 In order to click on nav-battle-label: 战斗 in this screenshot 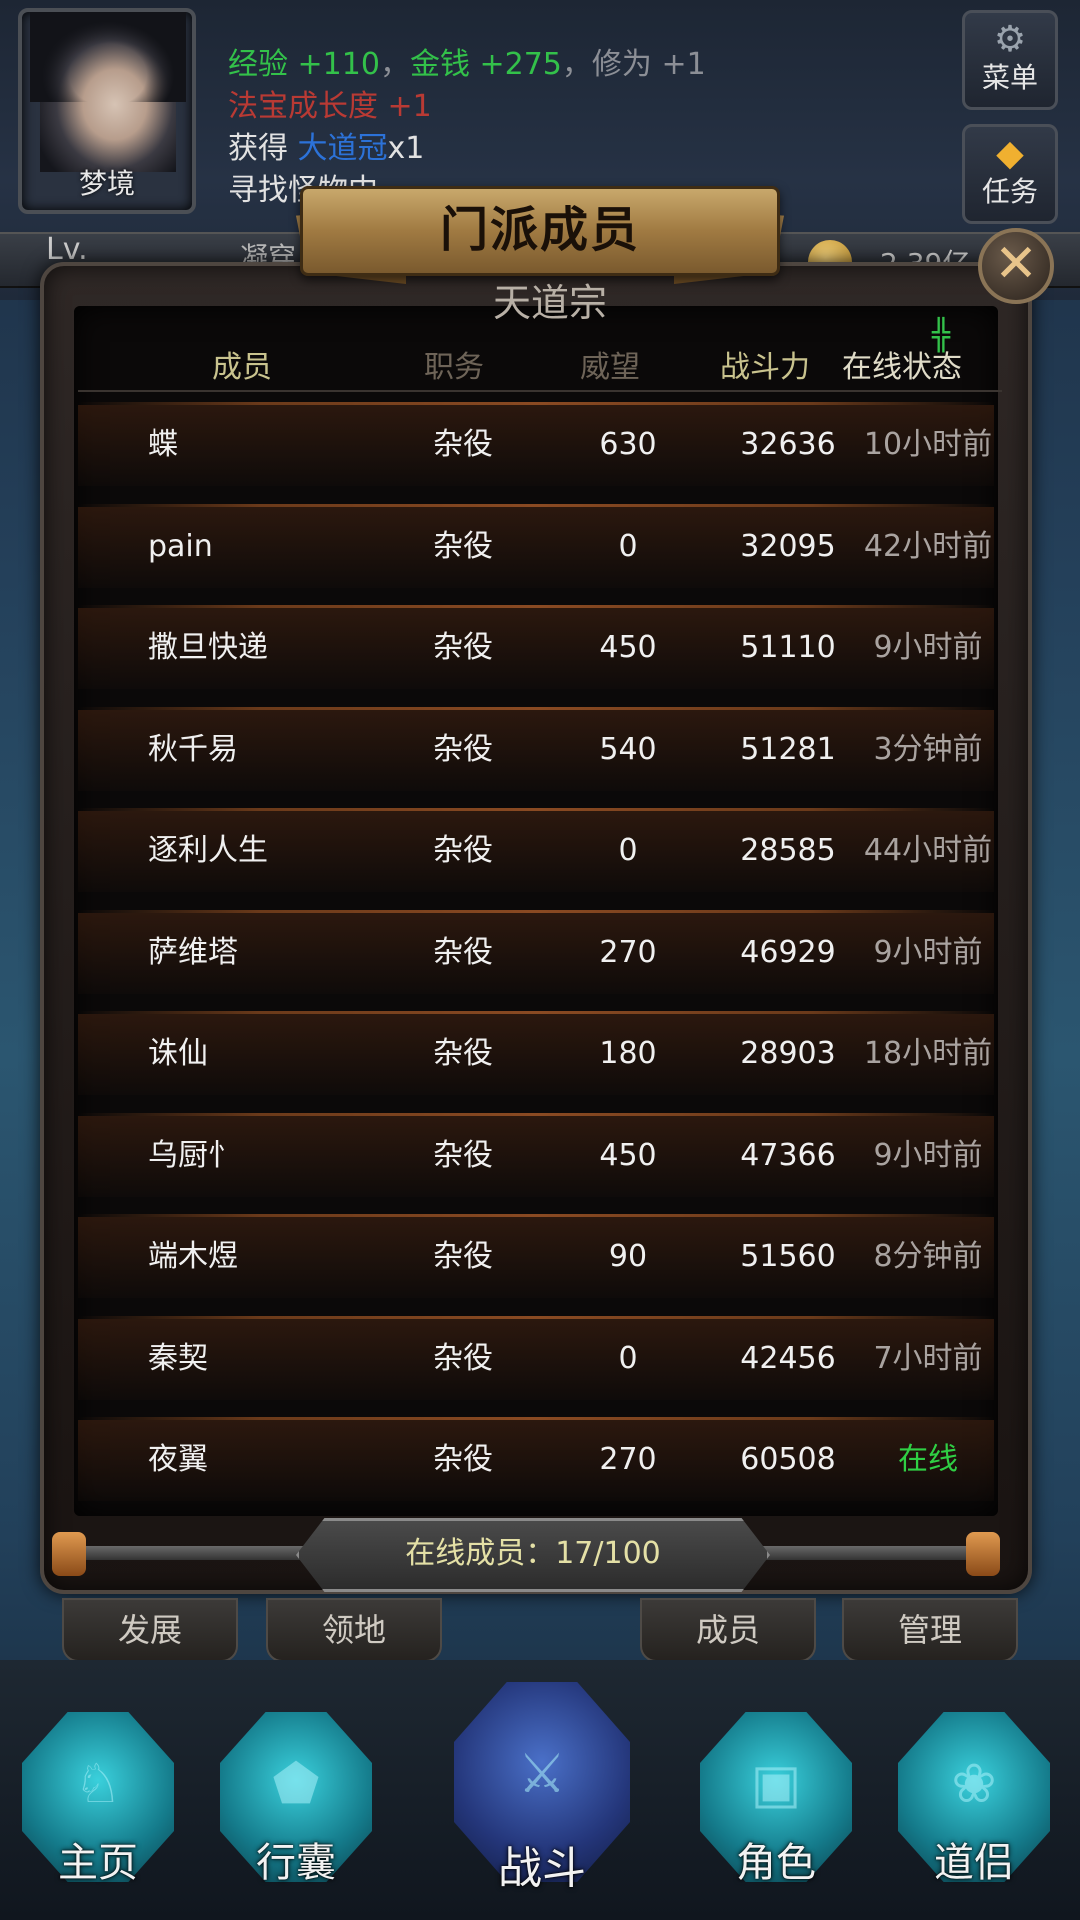, I will do `click(542, 1868)`.